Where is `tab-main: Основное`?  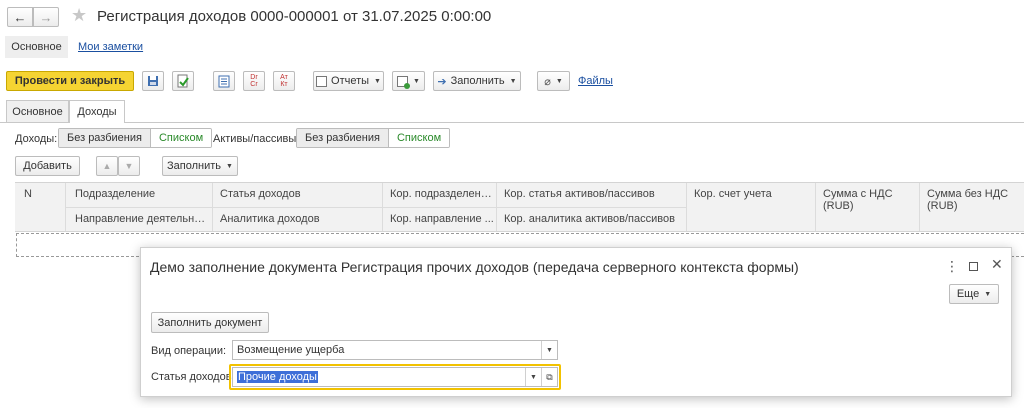 tab-main: Основное is located at coordinates (37, 111).